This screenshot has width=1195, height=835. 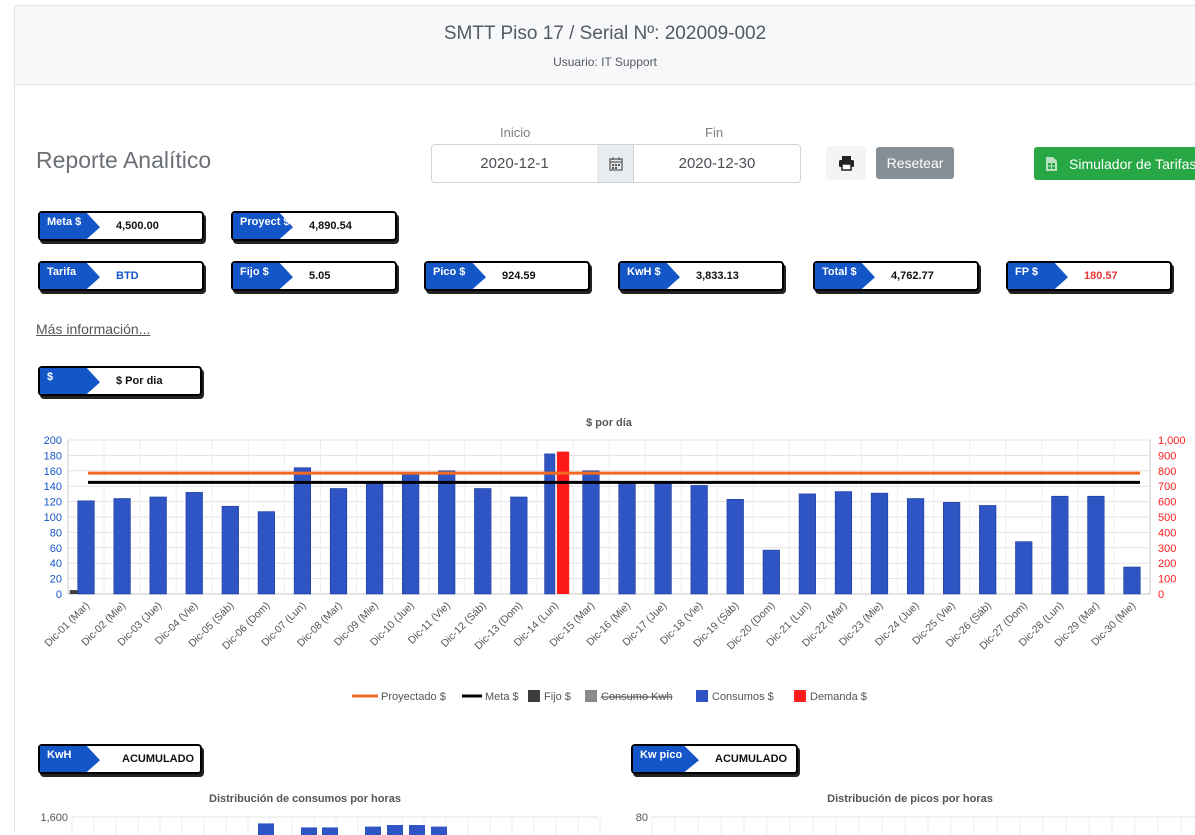 I want to click on hourly-distribution-charts: 1,600 80, so click(x=617, y=823).